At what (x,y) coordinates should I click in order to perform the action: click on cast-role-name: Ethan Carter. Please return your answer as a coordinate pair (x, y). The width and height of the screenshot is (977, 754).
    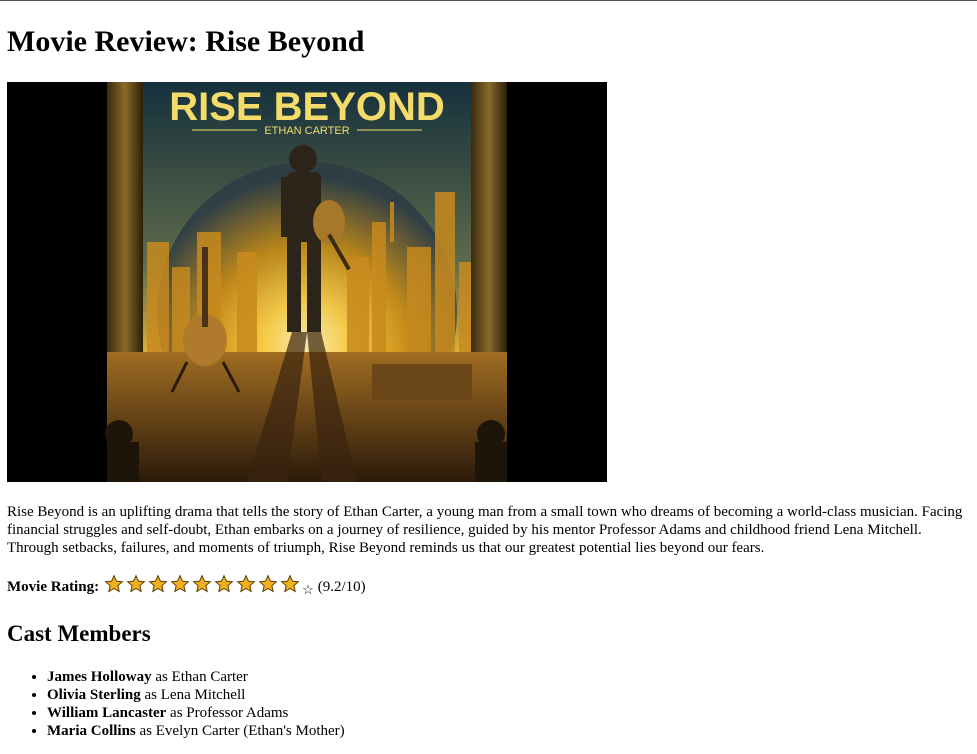
    Looking at the image, I should click on (209, 677).